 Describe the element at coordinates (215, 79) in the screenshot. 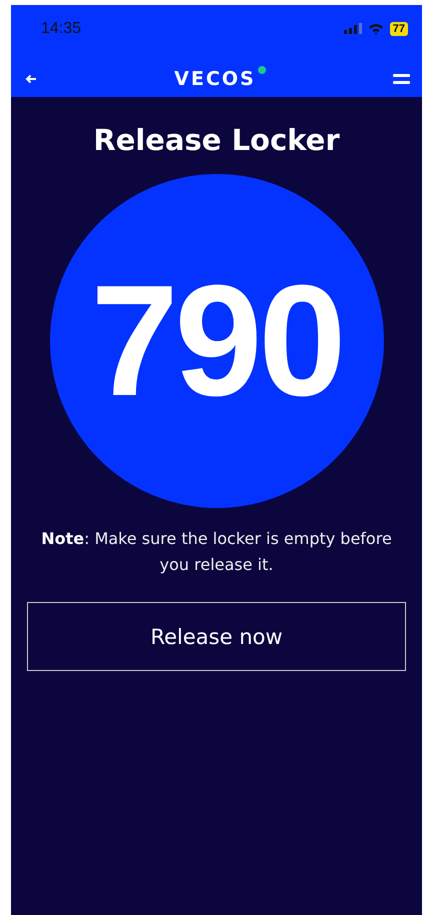

I see `brand-logo: VECOS` at that location.